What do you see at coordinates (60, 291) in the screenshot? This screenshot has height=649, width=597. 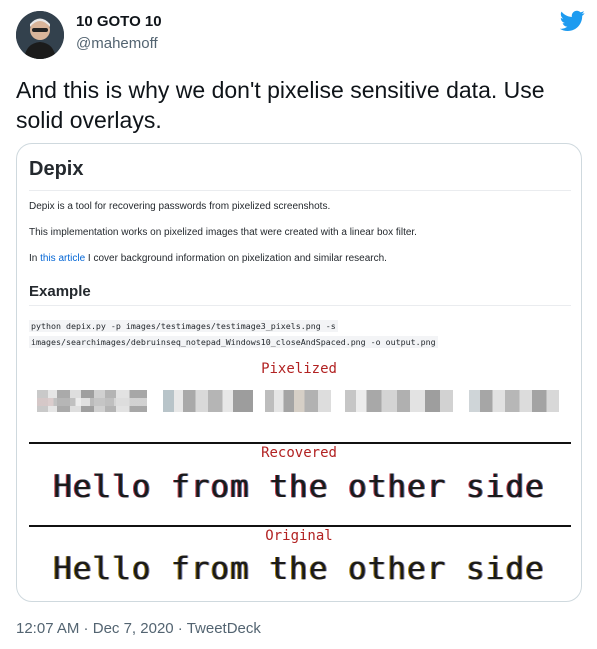 I see `example-heading: Example` at bounding box center [60, 291].